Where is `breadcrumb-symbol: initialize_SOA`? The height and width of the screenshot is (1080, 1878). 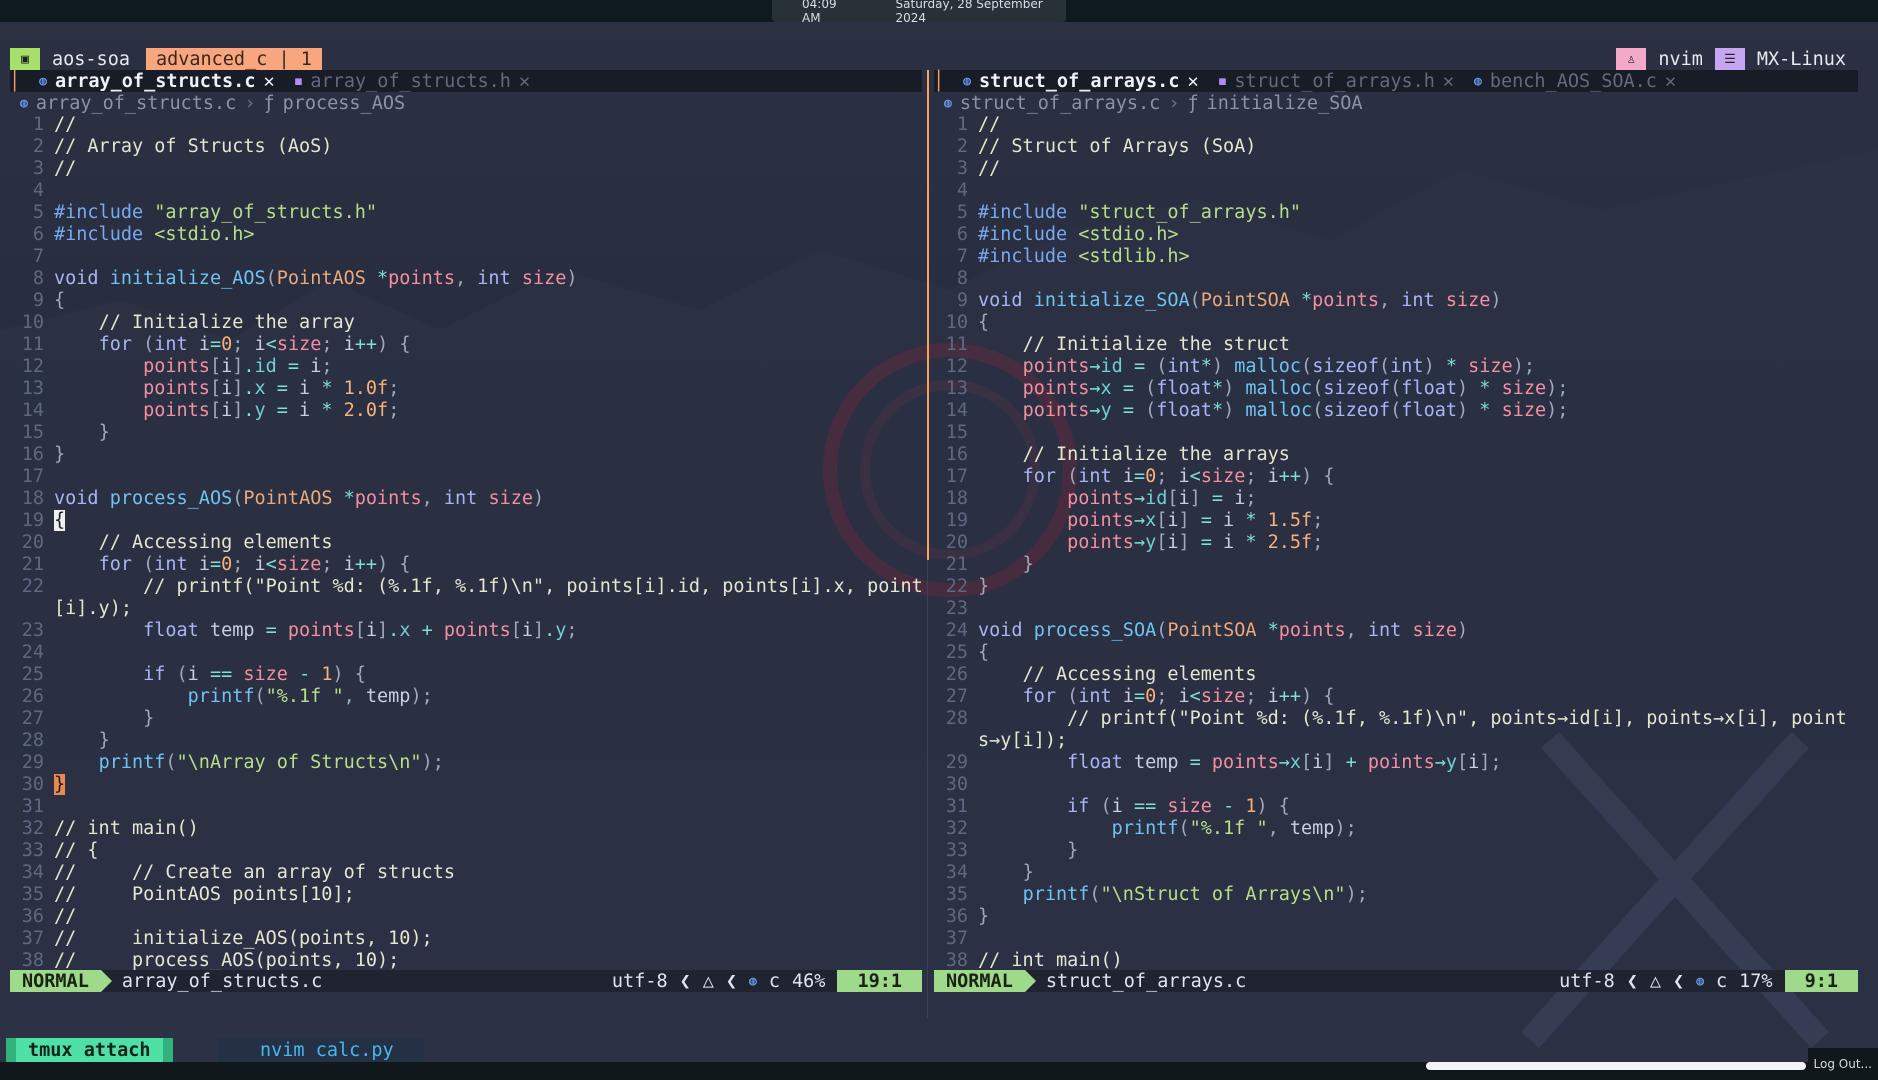 breadcrumb-symbol: initialize_SOA is located at coordinates (1285, 103).